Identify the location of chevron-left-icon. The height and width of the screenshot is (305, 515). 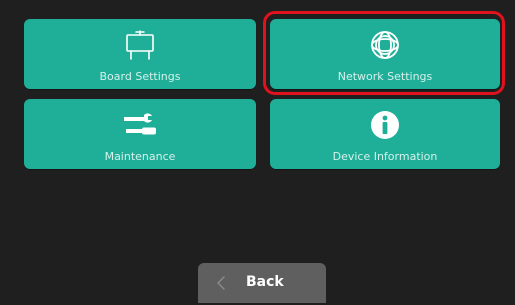
(221, 283).